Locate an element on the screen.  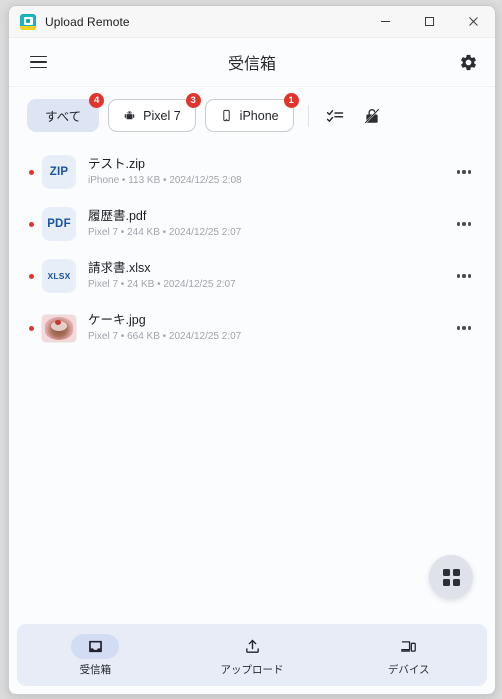
filter-chip-iphone: iPhone 1 is located at coordinates (251, 112).